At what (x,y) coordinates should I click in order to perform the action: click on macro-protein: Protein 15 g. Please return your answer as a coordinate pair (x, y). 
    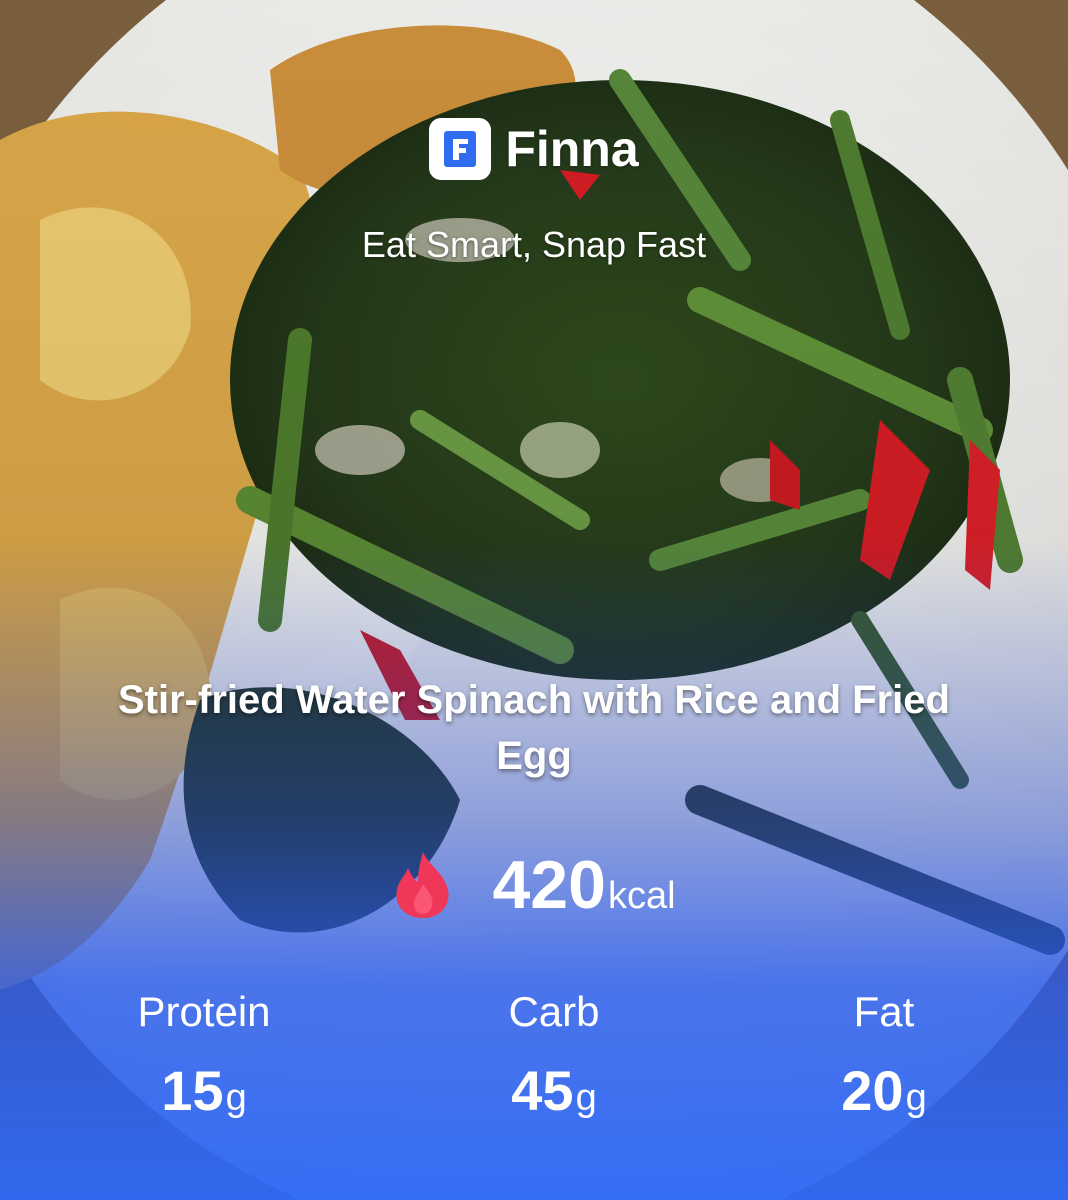
    Looking at the image, I should click on (204, 1055).